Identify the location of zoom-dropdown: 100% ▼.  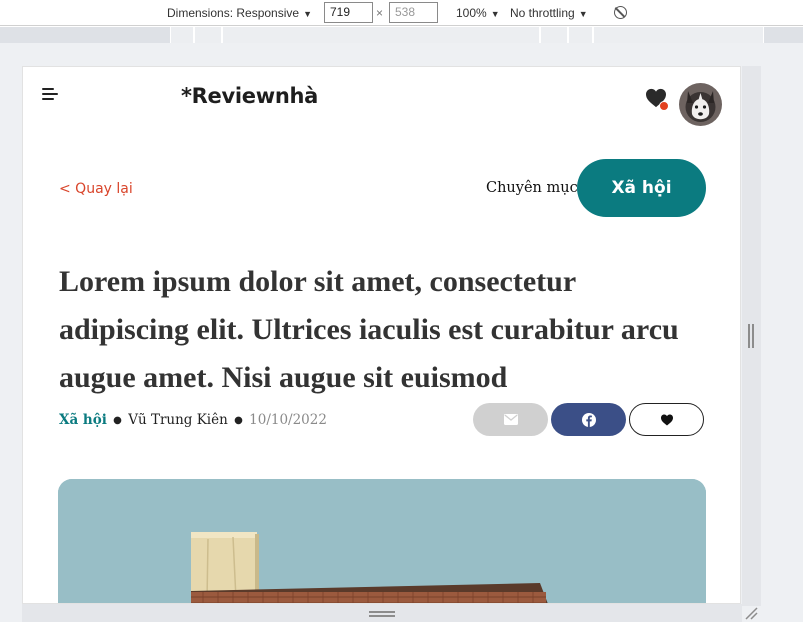
(478, 13).